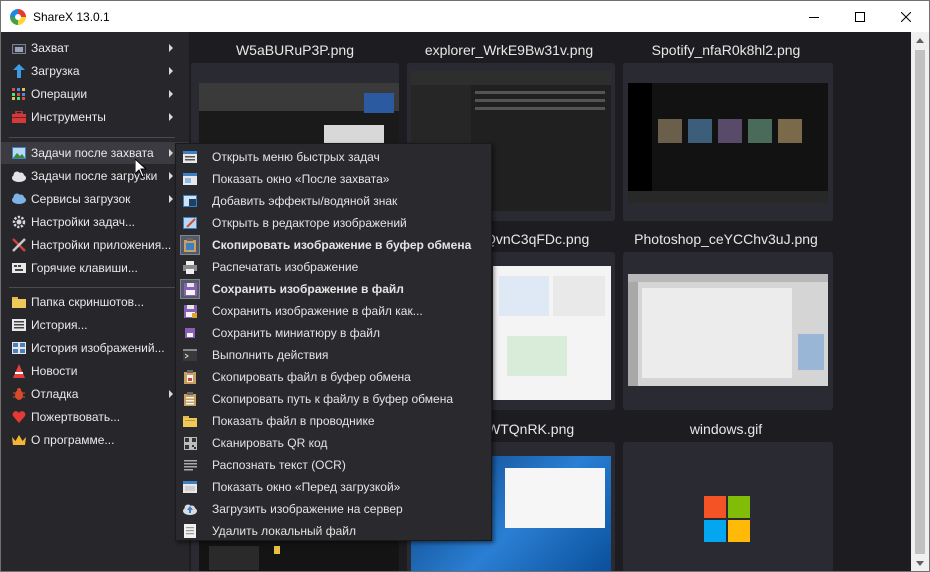 The image size is (930, 572). What do you see at coordinates (190, 487) in the screenshot?
I see `window-upload-icon` at bounding box center [190, 487].